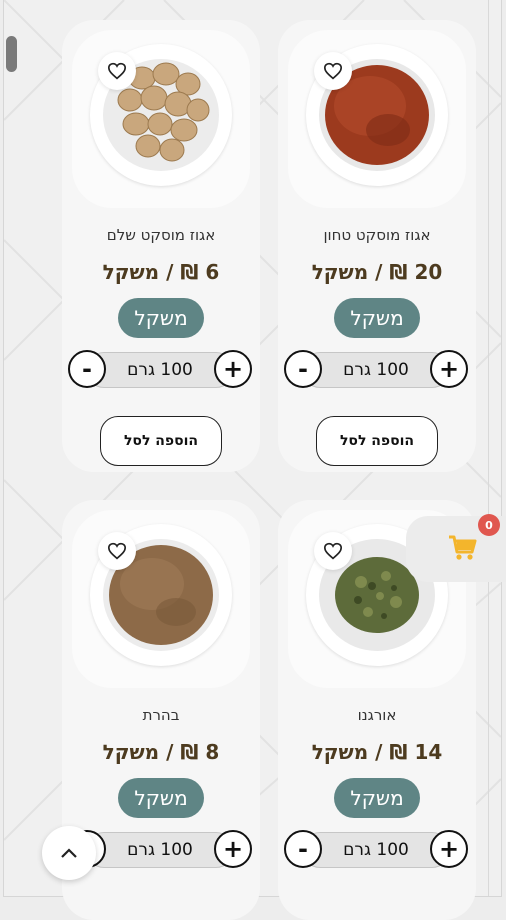  What do you see at coordinates (377, 235) in the screenshot?
I see `product-name: אגוז מוסקט טחון` at bounding box center [377, 235].